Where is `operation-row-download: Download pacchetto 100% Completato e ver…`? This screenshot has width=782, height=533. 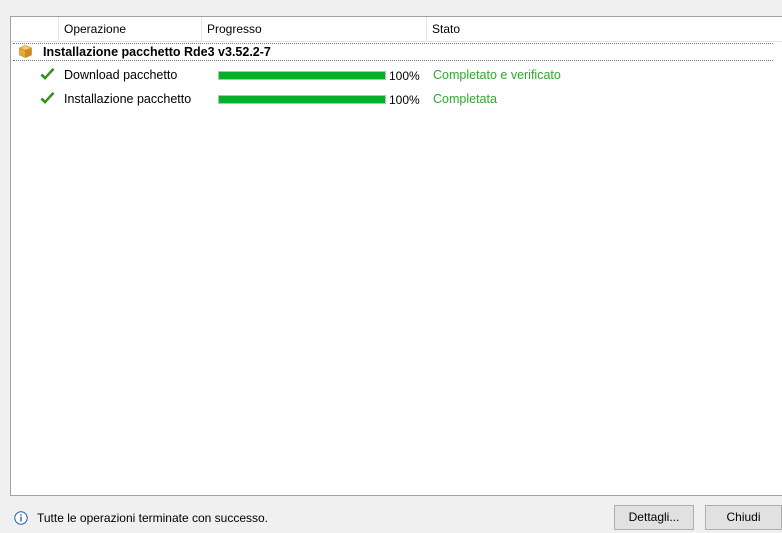
operation-row-download: Download pacchetto 100% Completato e ver… is located at coordinates (396, 76).